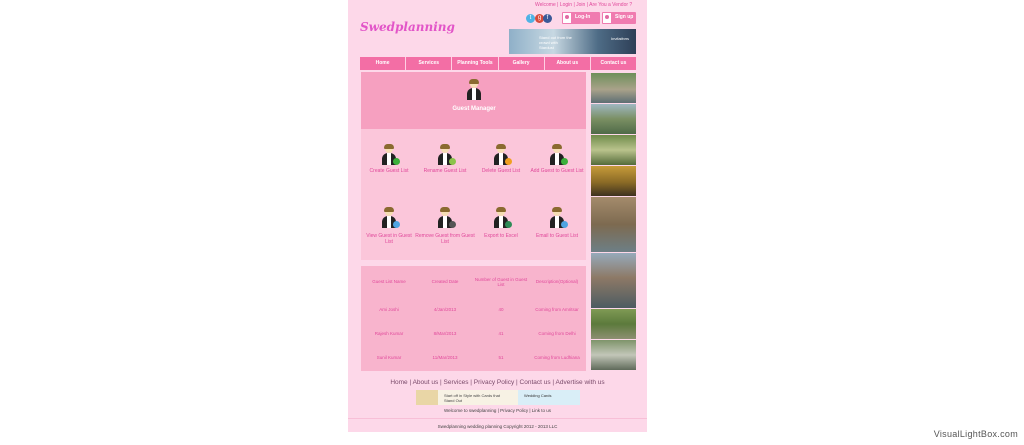  What do you see at coordinates (429, 63) in the screenshot?
I see `nav-services: Services` at bounding box center [429, 63].